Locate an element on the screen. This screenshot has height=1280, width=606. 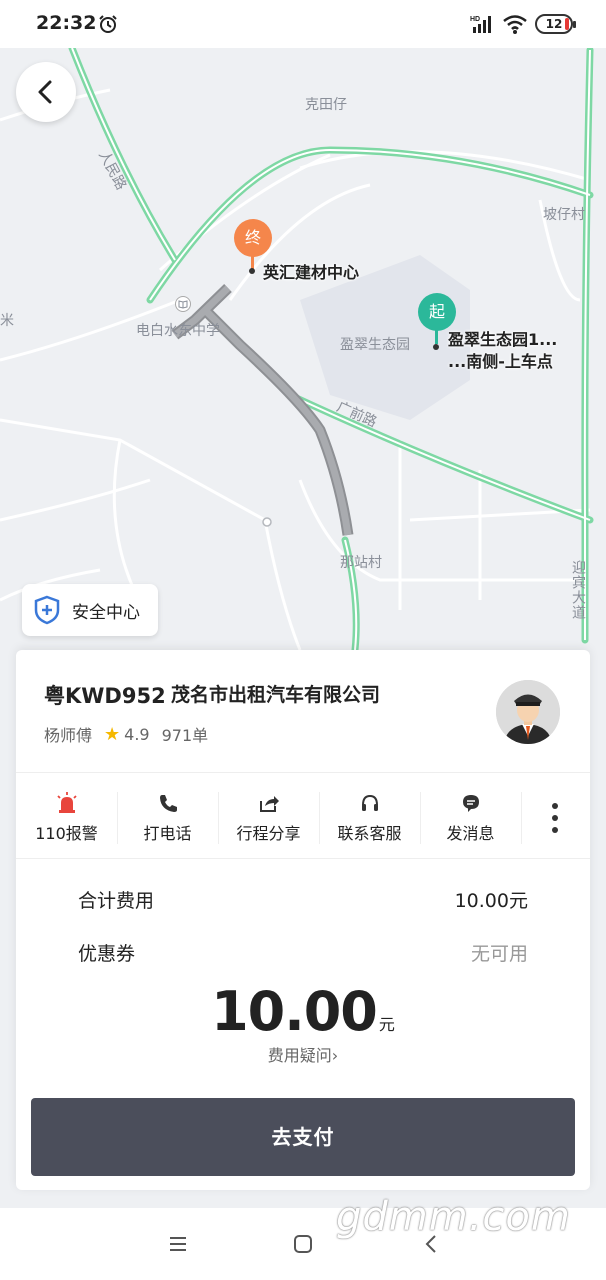
more-button is located at coordinates (555, 818).